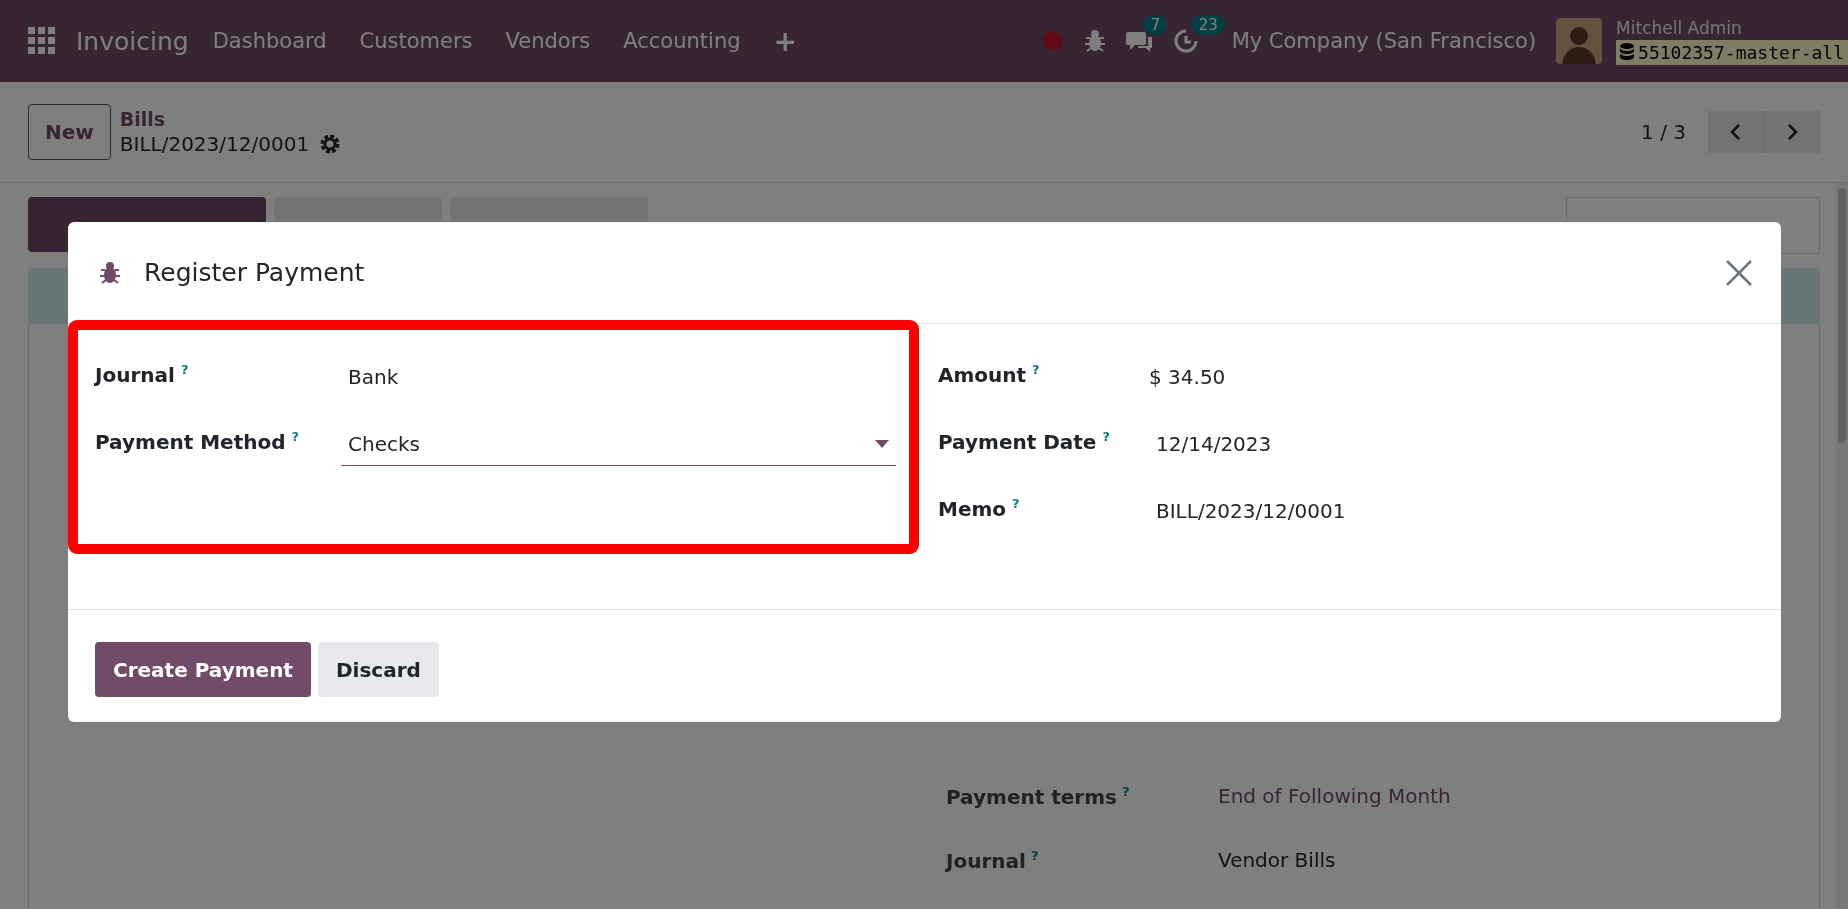 The image size is (1848, 909). I want to click on record-dot-icon, so click(1052, 41).